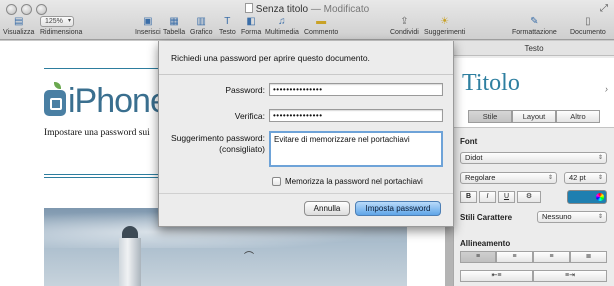  What do you see at coordinates (600, 197) in the screenshot?
I see `color-wheel-icon` at bounding box center [600, 197].